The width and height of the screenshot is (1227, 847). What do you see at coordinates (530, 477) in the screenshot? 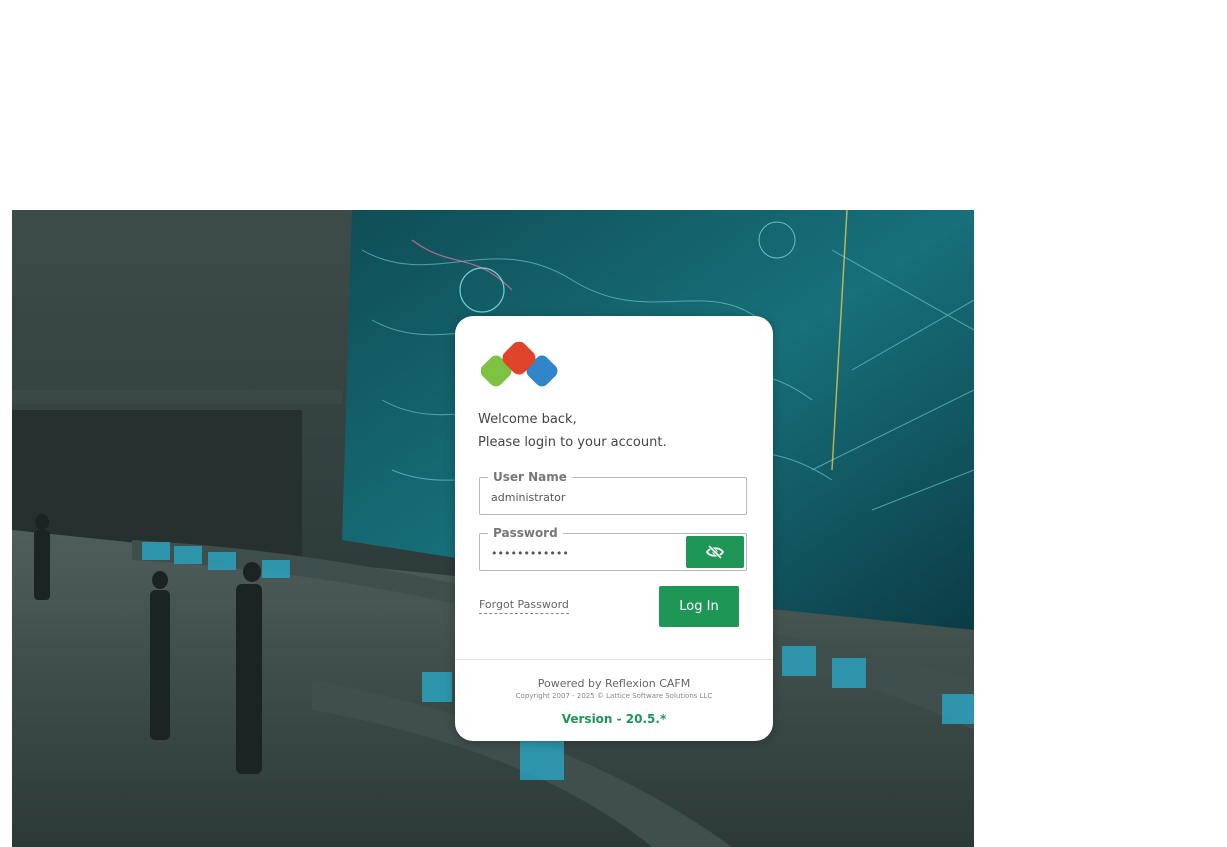
I see `username-label: User Name` at bounding box center [530, 477].